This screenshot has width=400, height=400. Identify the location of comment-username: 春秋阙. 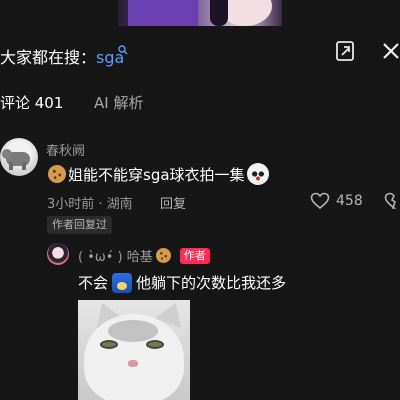
(65, 149).